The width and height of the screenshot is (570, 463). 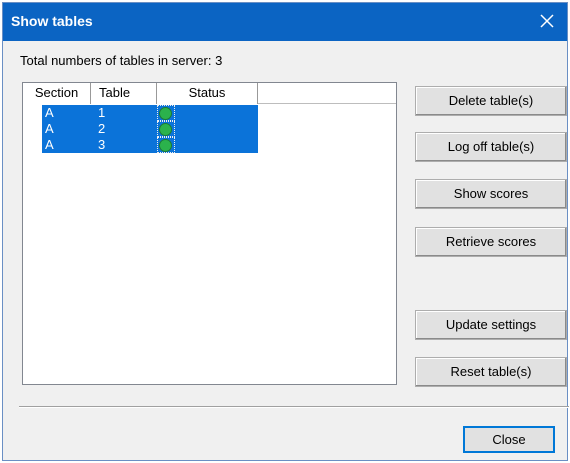 I want to click on cell-table: 1, so click(x=102, y=112).